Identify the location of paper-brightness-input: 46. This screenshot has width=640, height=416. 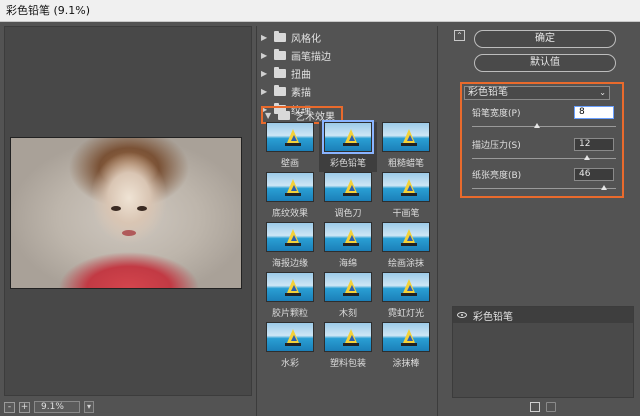
(594, 174).